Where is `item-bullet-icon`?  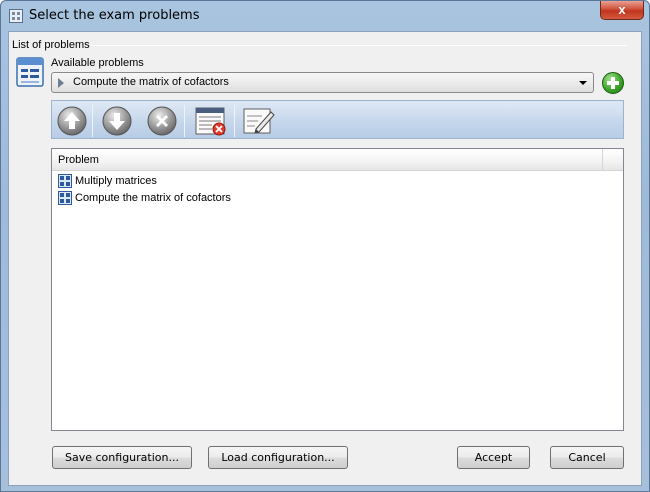
item-bullet-icon is located at coordinates (61, 83).